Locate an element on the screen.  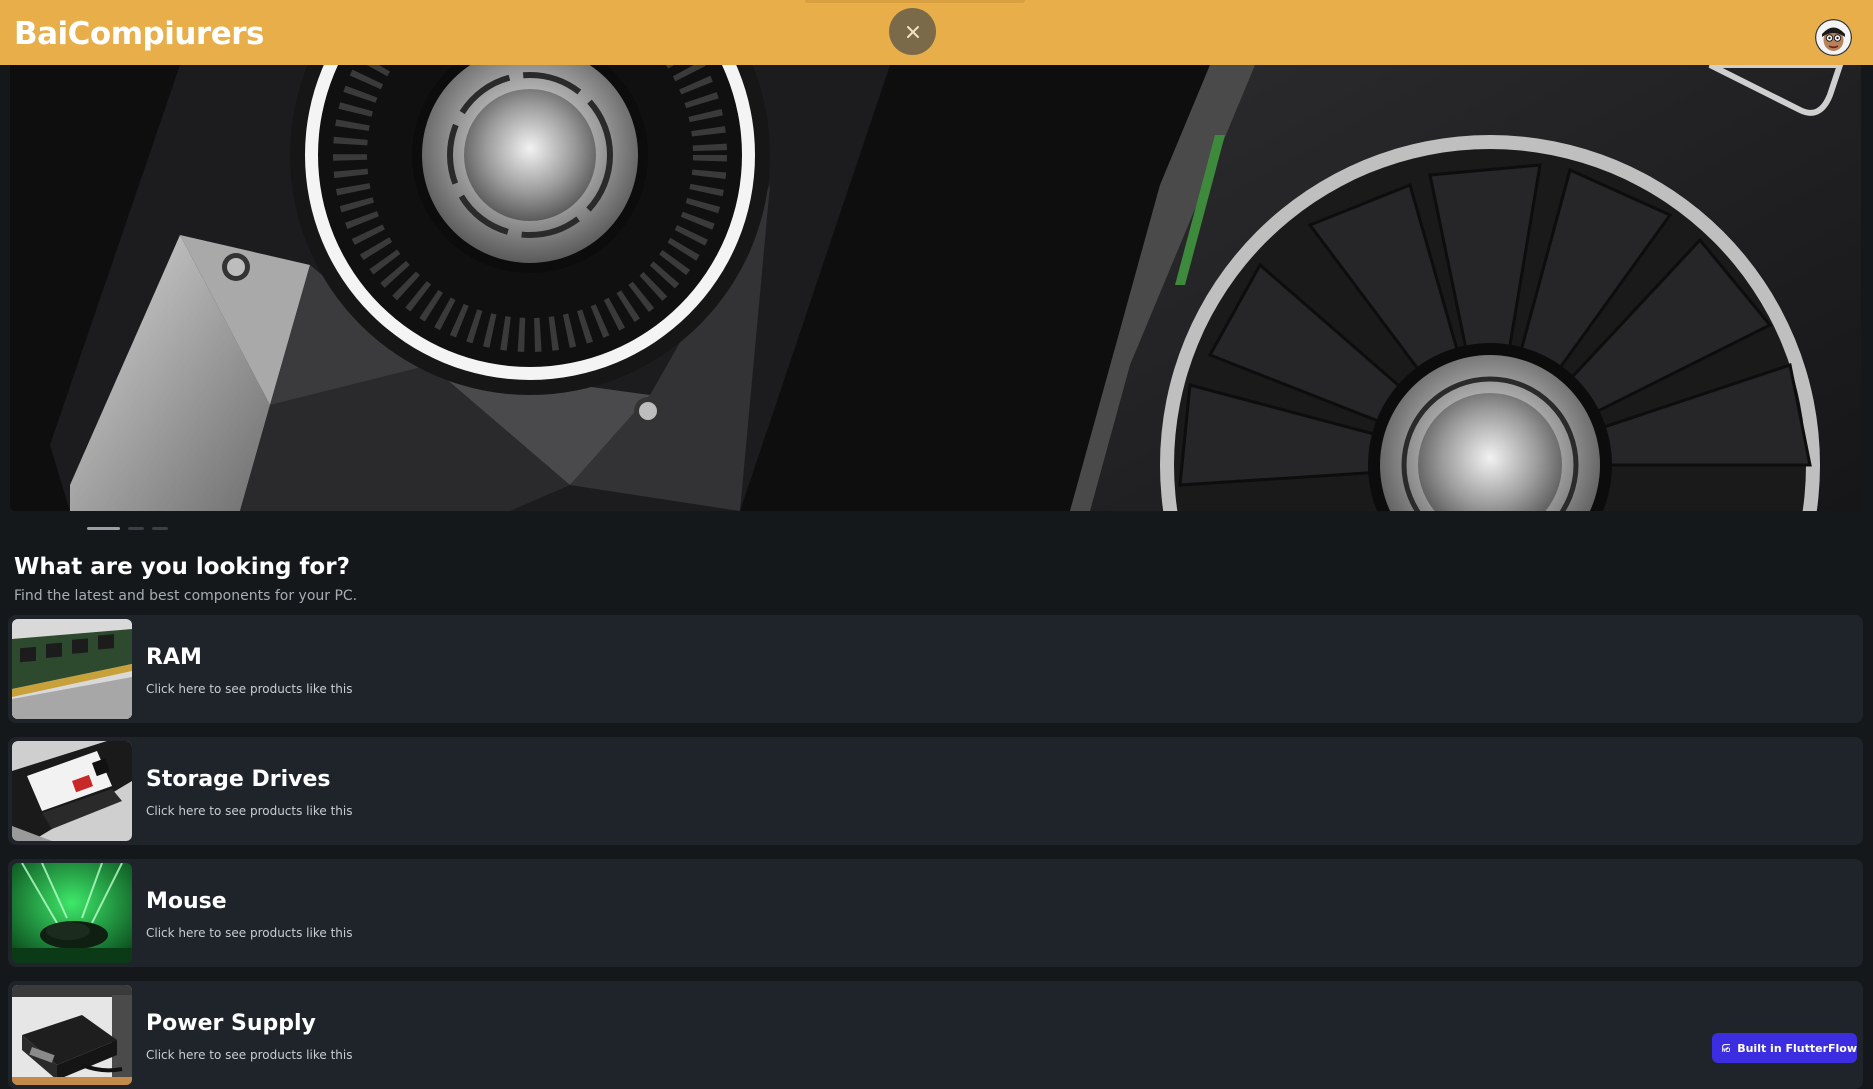
category-name: Mouse is located at coordinates (186, 901).